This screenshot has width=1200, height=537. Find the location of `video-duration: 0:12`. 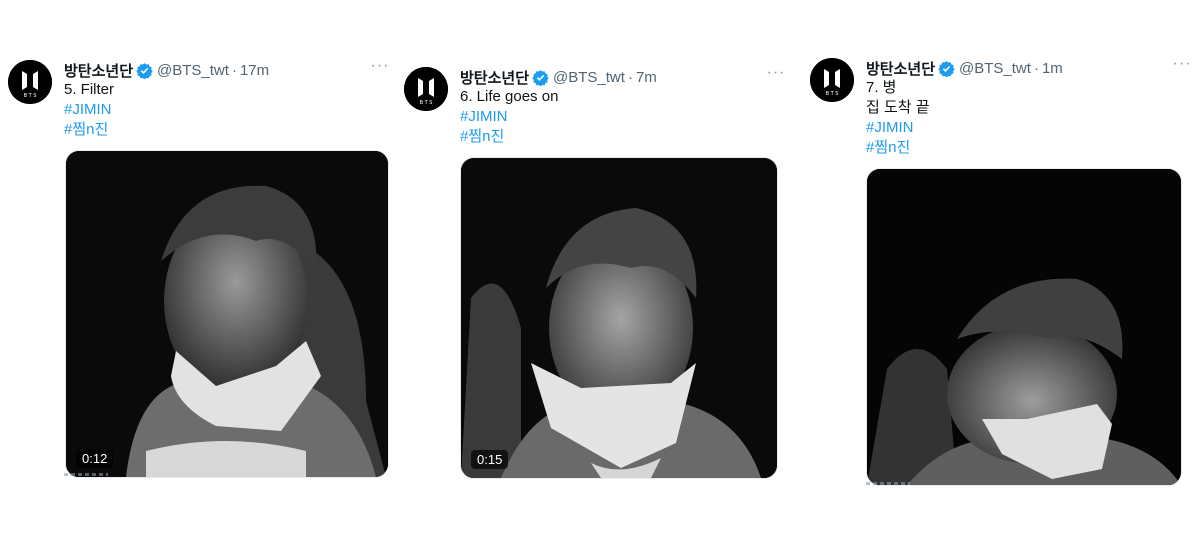

video-duration: 0:12 is located at coordinates (95, 458).